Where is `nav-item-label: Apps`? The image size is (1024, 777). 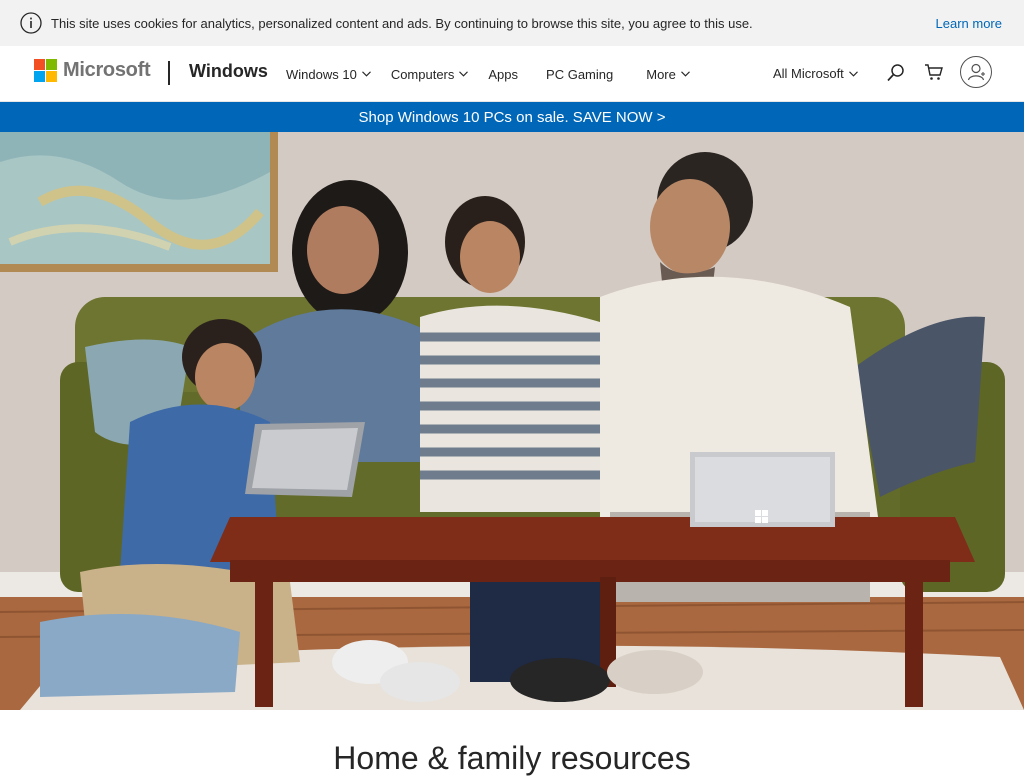
nav-item-label: Apps is located at coordinates (503, 74).